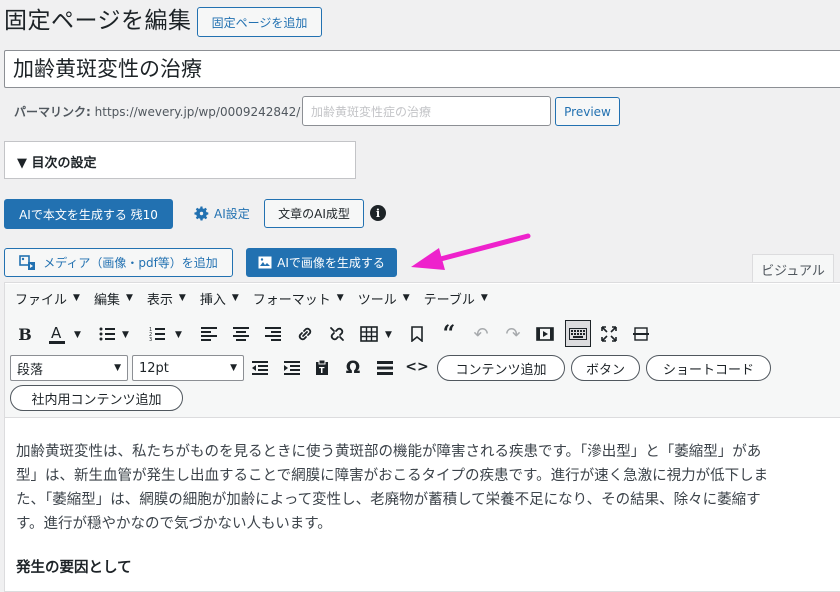 The height and width of the screenshot is (592, 840). What do you see at coordinates (471, 251) in the screenshot?
I see `annotation-arrow` at bounding box center [471, 251].